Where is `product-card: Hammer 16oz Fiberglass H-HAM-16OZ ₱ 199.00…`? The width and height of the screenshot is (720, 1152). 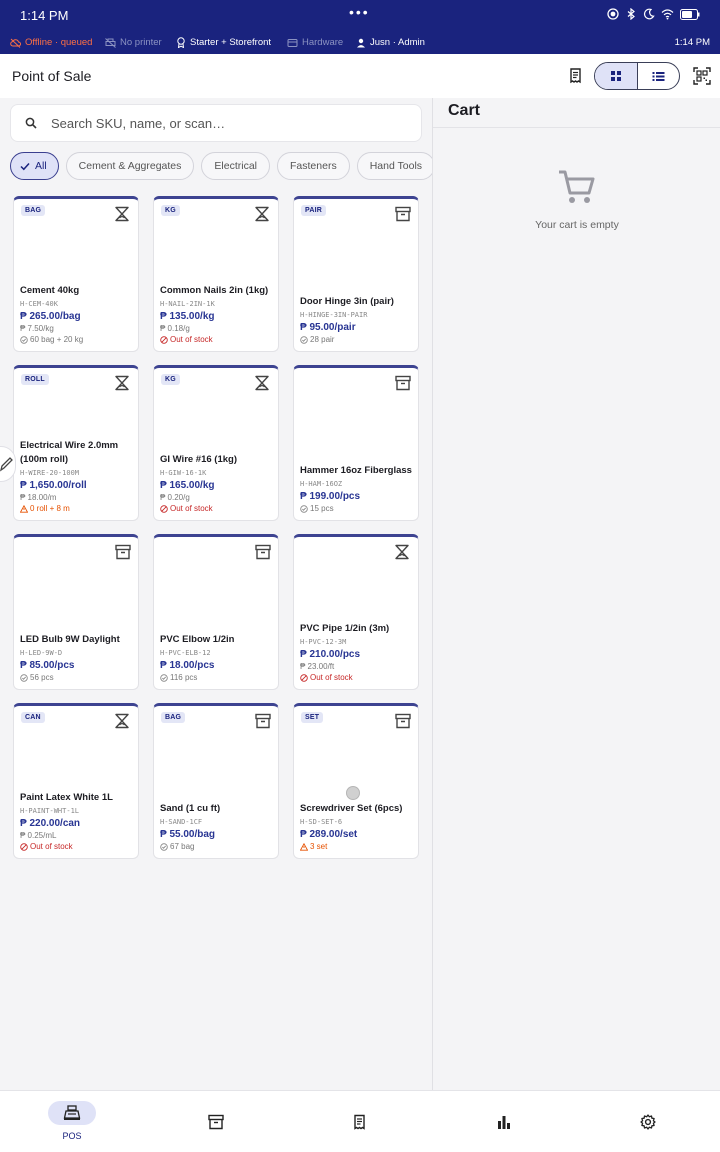 product-card: Hammer 16oz Fiberglass H-HAM-16OZ ₱ 199.00… is located at coordinates (356, 443).